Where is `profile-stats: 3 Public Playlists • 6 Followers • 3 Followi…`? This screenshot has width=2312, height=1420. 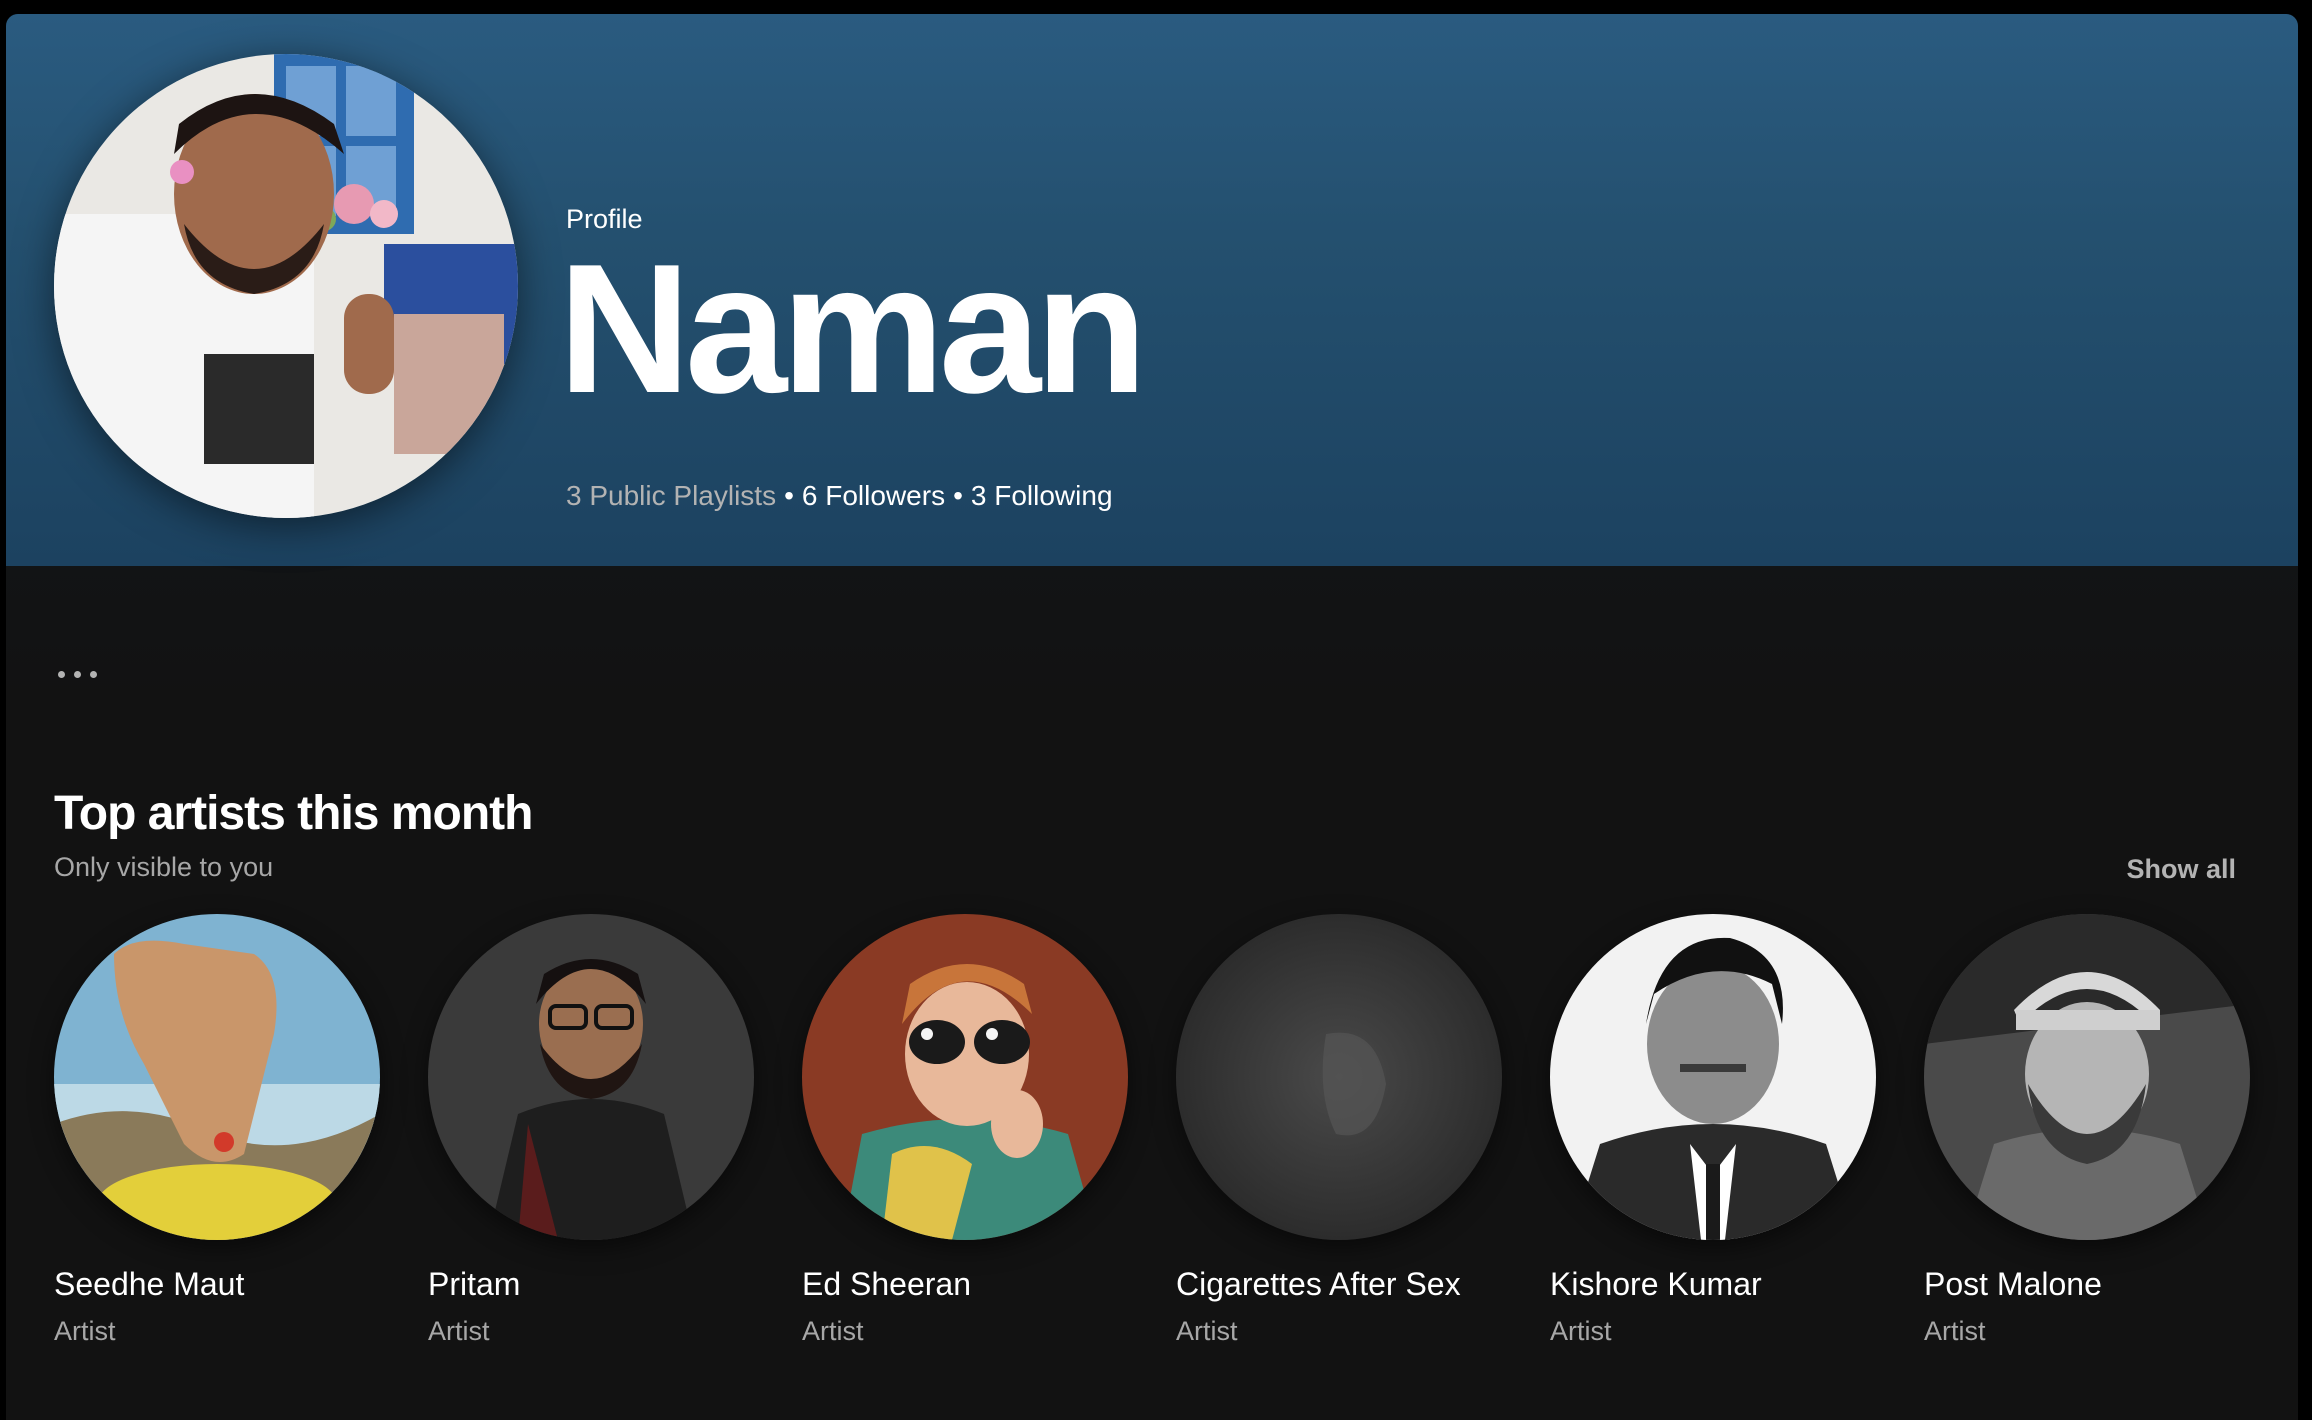
profile-stats: 3 Public Playlists • 6 Followers • 3 Followi… is located at coordinates (839, 496).